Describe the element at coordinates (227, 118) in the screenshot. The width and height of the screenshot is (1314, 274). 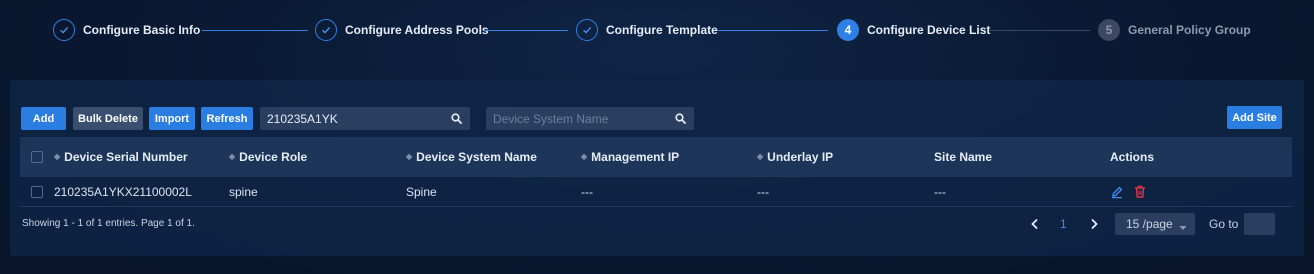
I see `refresh-button: Refresh` at that location.